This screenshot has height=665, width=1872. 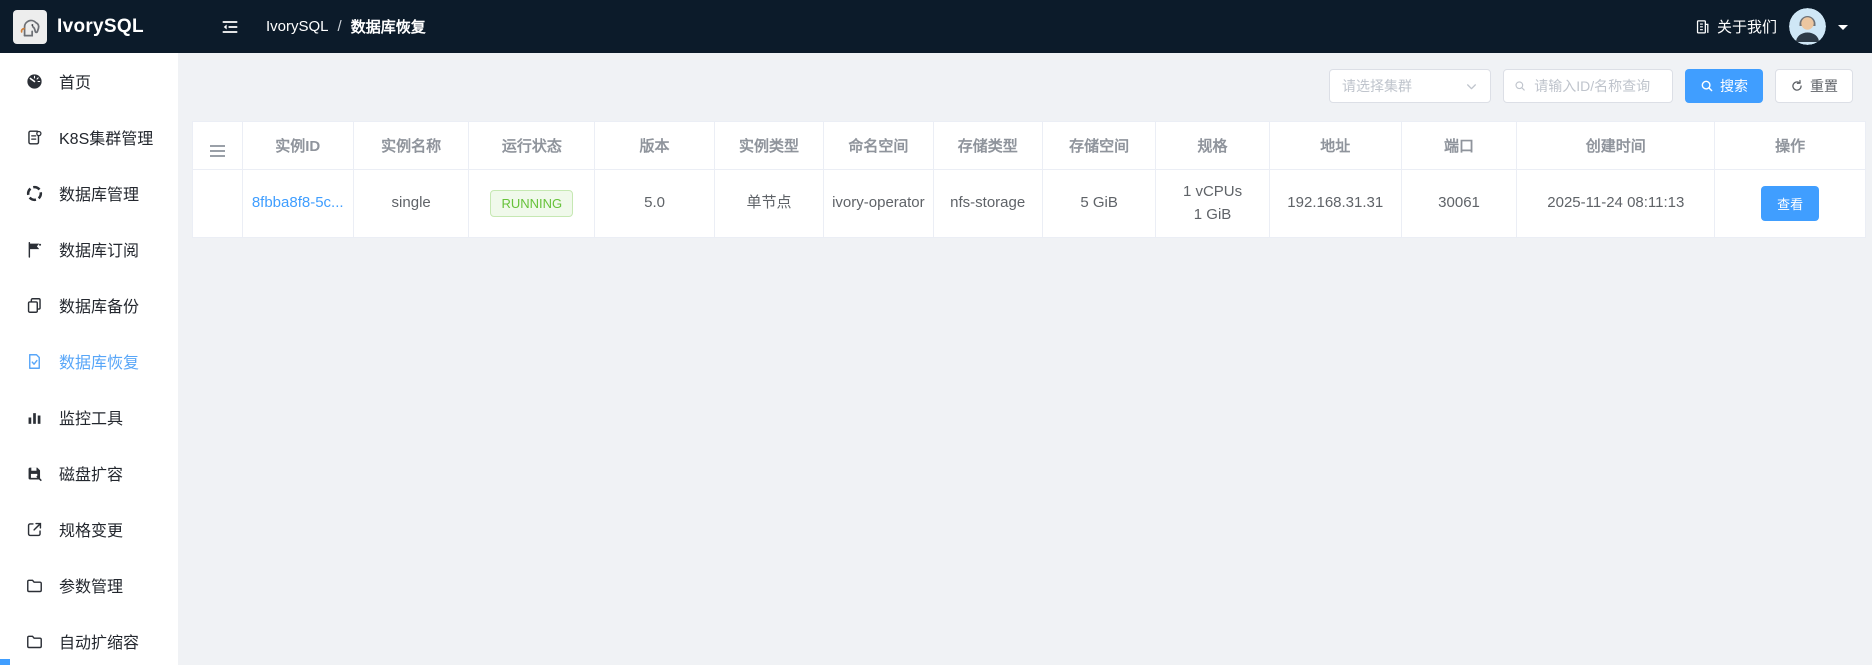 I want to click on subscription-icon, so click(x=35, y=249).